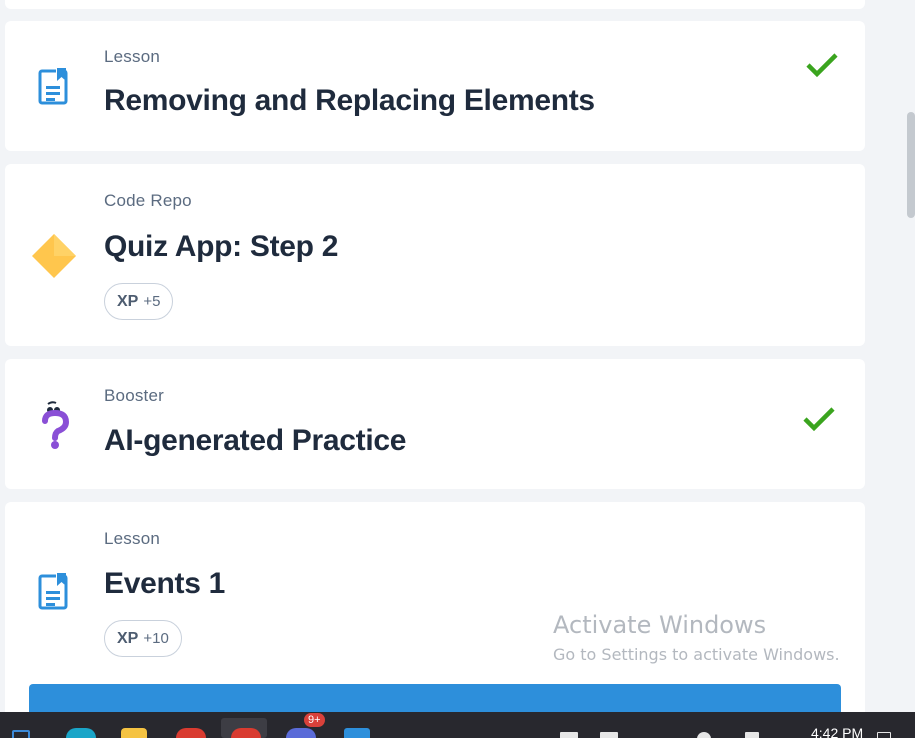 This screenshot has width=915, height=738. Describe the element at coordinates (837, 731) in the screenshot. I see `taskbar-clock: 4:42 PM` at that location.